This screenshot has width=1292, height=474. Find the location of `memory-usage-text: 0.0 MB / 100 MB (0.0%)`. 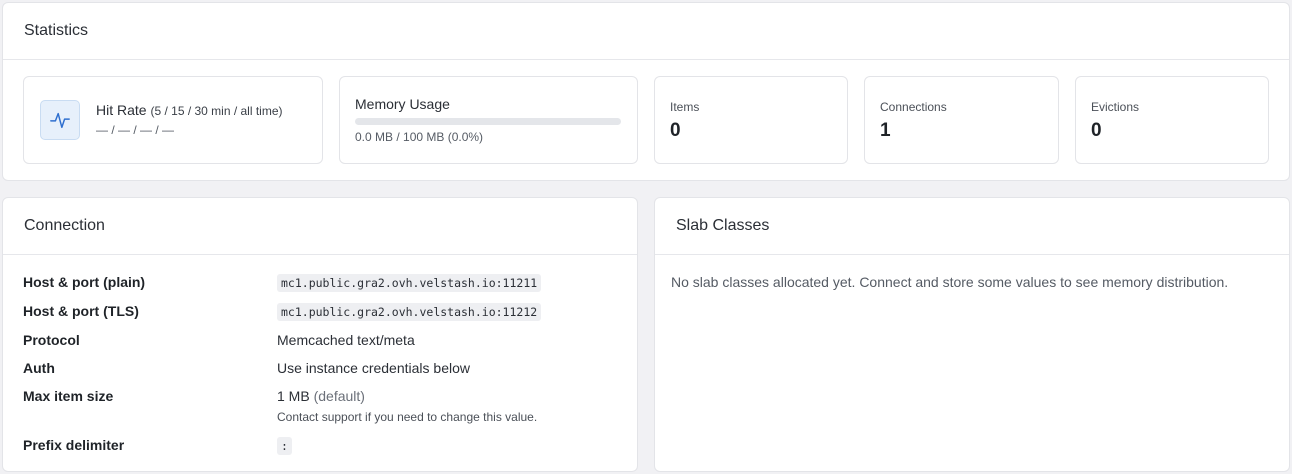

memory-usage-text: 0.0 MB / 100 MB (0.0%) is located at coordinates (419, 137).